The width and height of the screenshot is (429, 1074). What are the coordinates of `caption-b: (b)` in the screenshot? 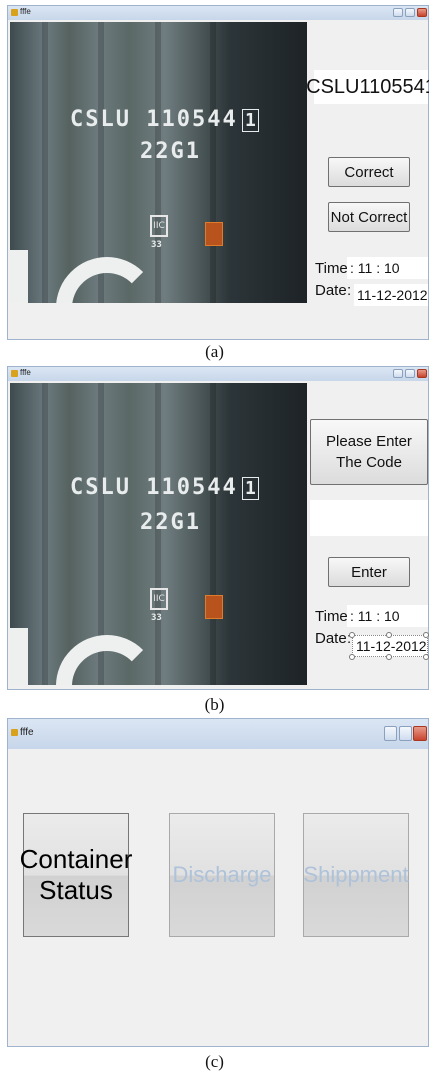 It's located at (214, 704).